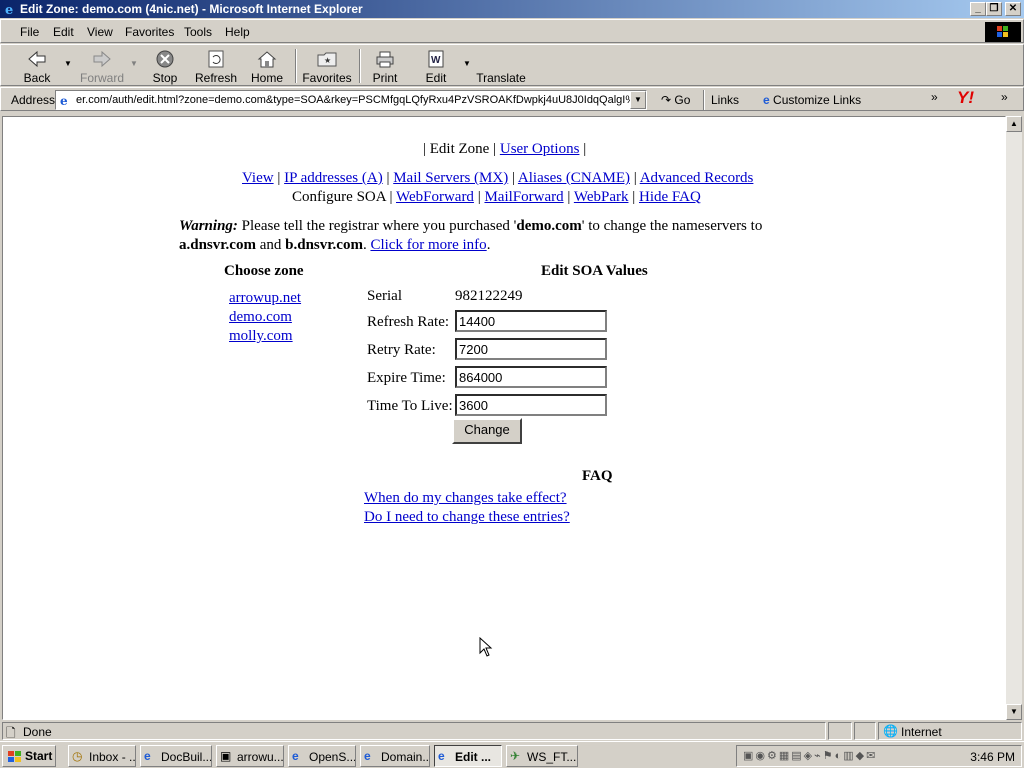  I want to click on maximize-button: ❐, so click(994, 9).